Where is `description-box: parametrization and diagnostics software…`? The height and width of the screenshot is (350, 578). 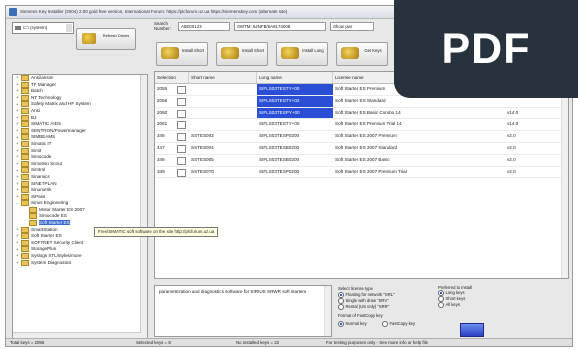 description-box: parametrization and diagnostics software… is located at coordinates (243, 311).